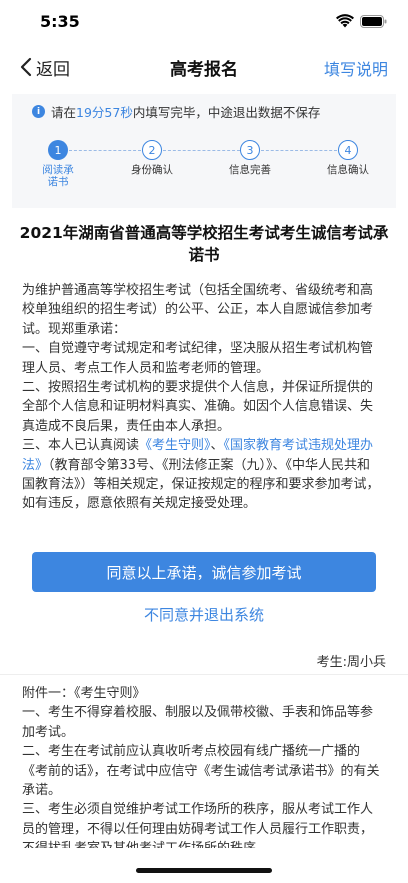 The image size is (408, 883). What do you see at coordinates (204, 22) in the screenshot?
I see `status-bar: 5:35` at bounding box center [204, 22].